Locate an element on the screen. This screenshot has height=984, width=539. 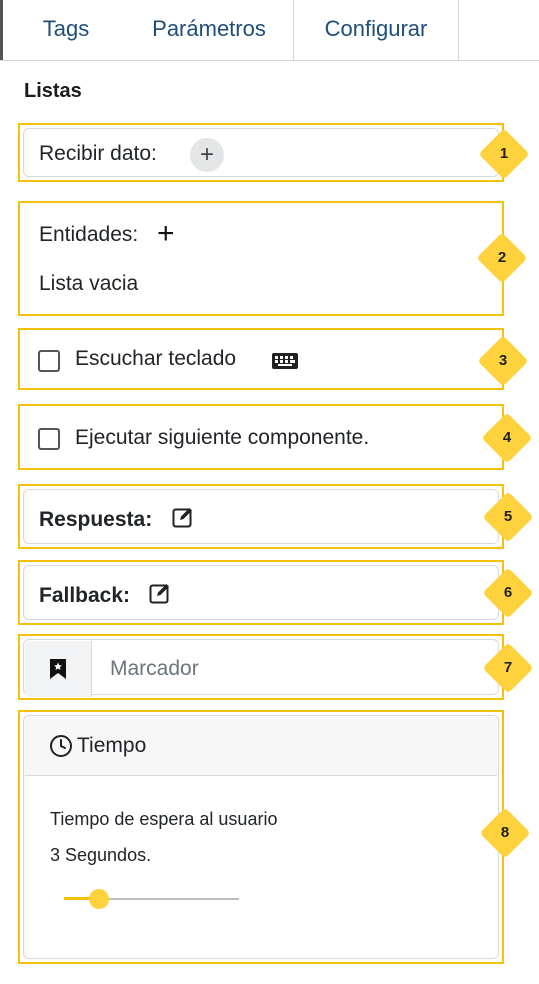
badge-1-label: 1 is located at coordinates (504, 153).